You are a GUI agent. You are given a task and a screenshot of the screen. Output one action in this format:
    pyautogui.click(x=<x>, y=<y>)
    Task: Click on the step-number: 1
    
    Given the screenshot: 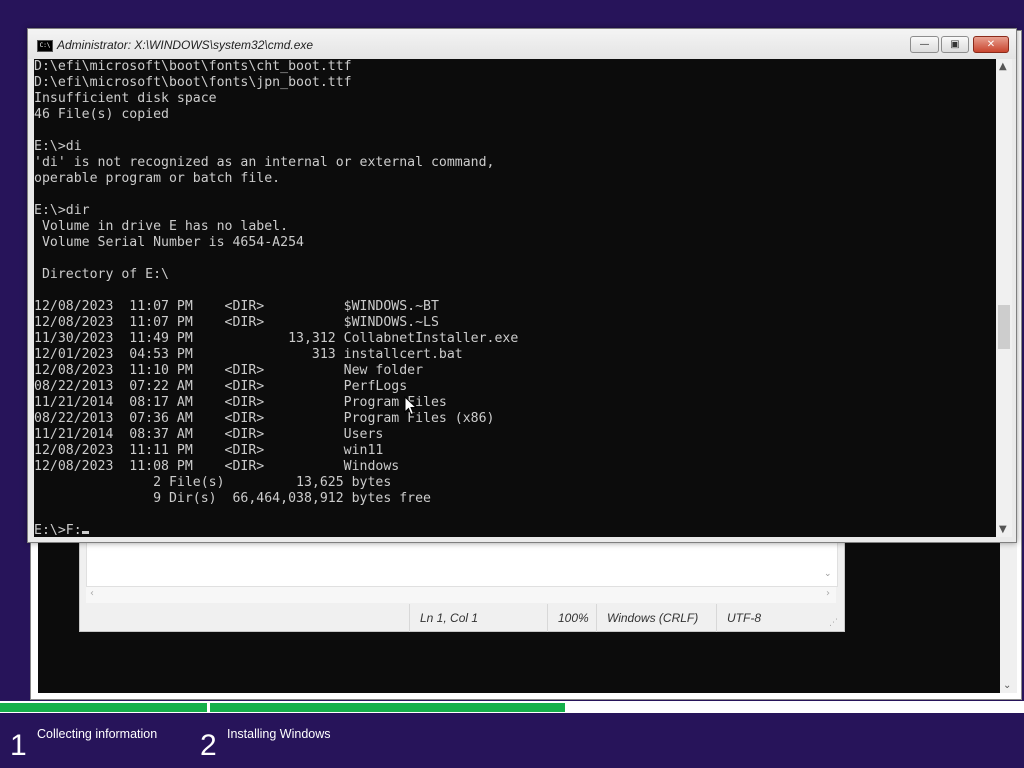 What is the action you would take?
    pyautogui.click(x=18, y=745)
    